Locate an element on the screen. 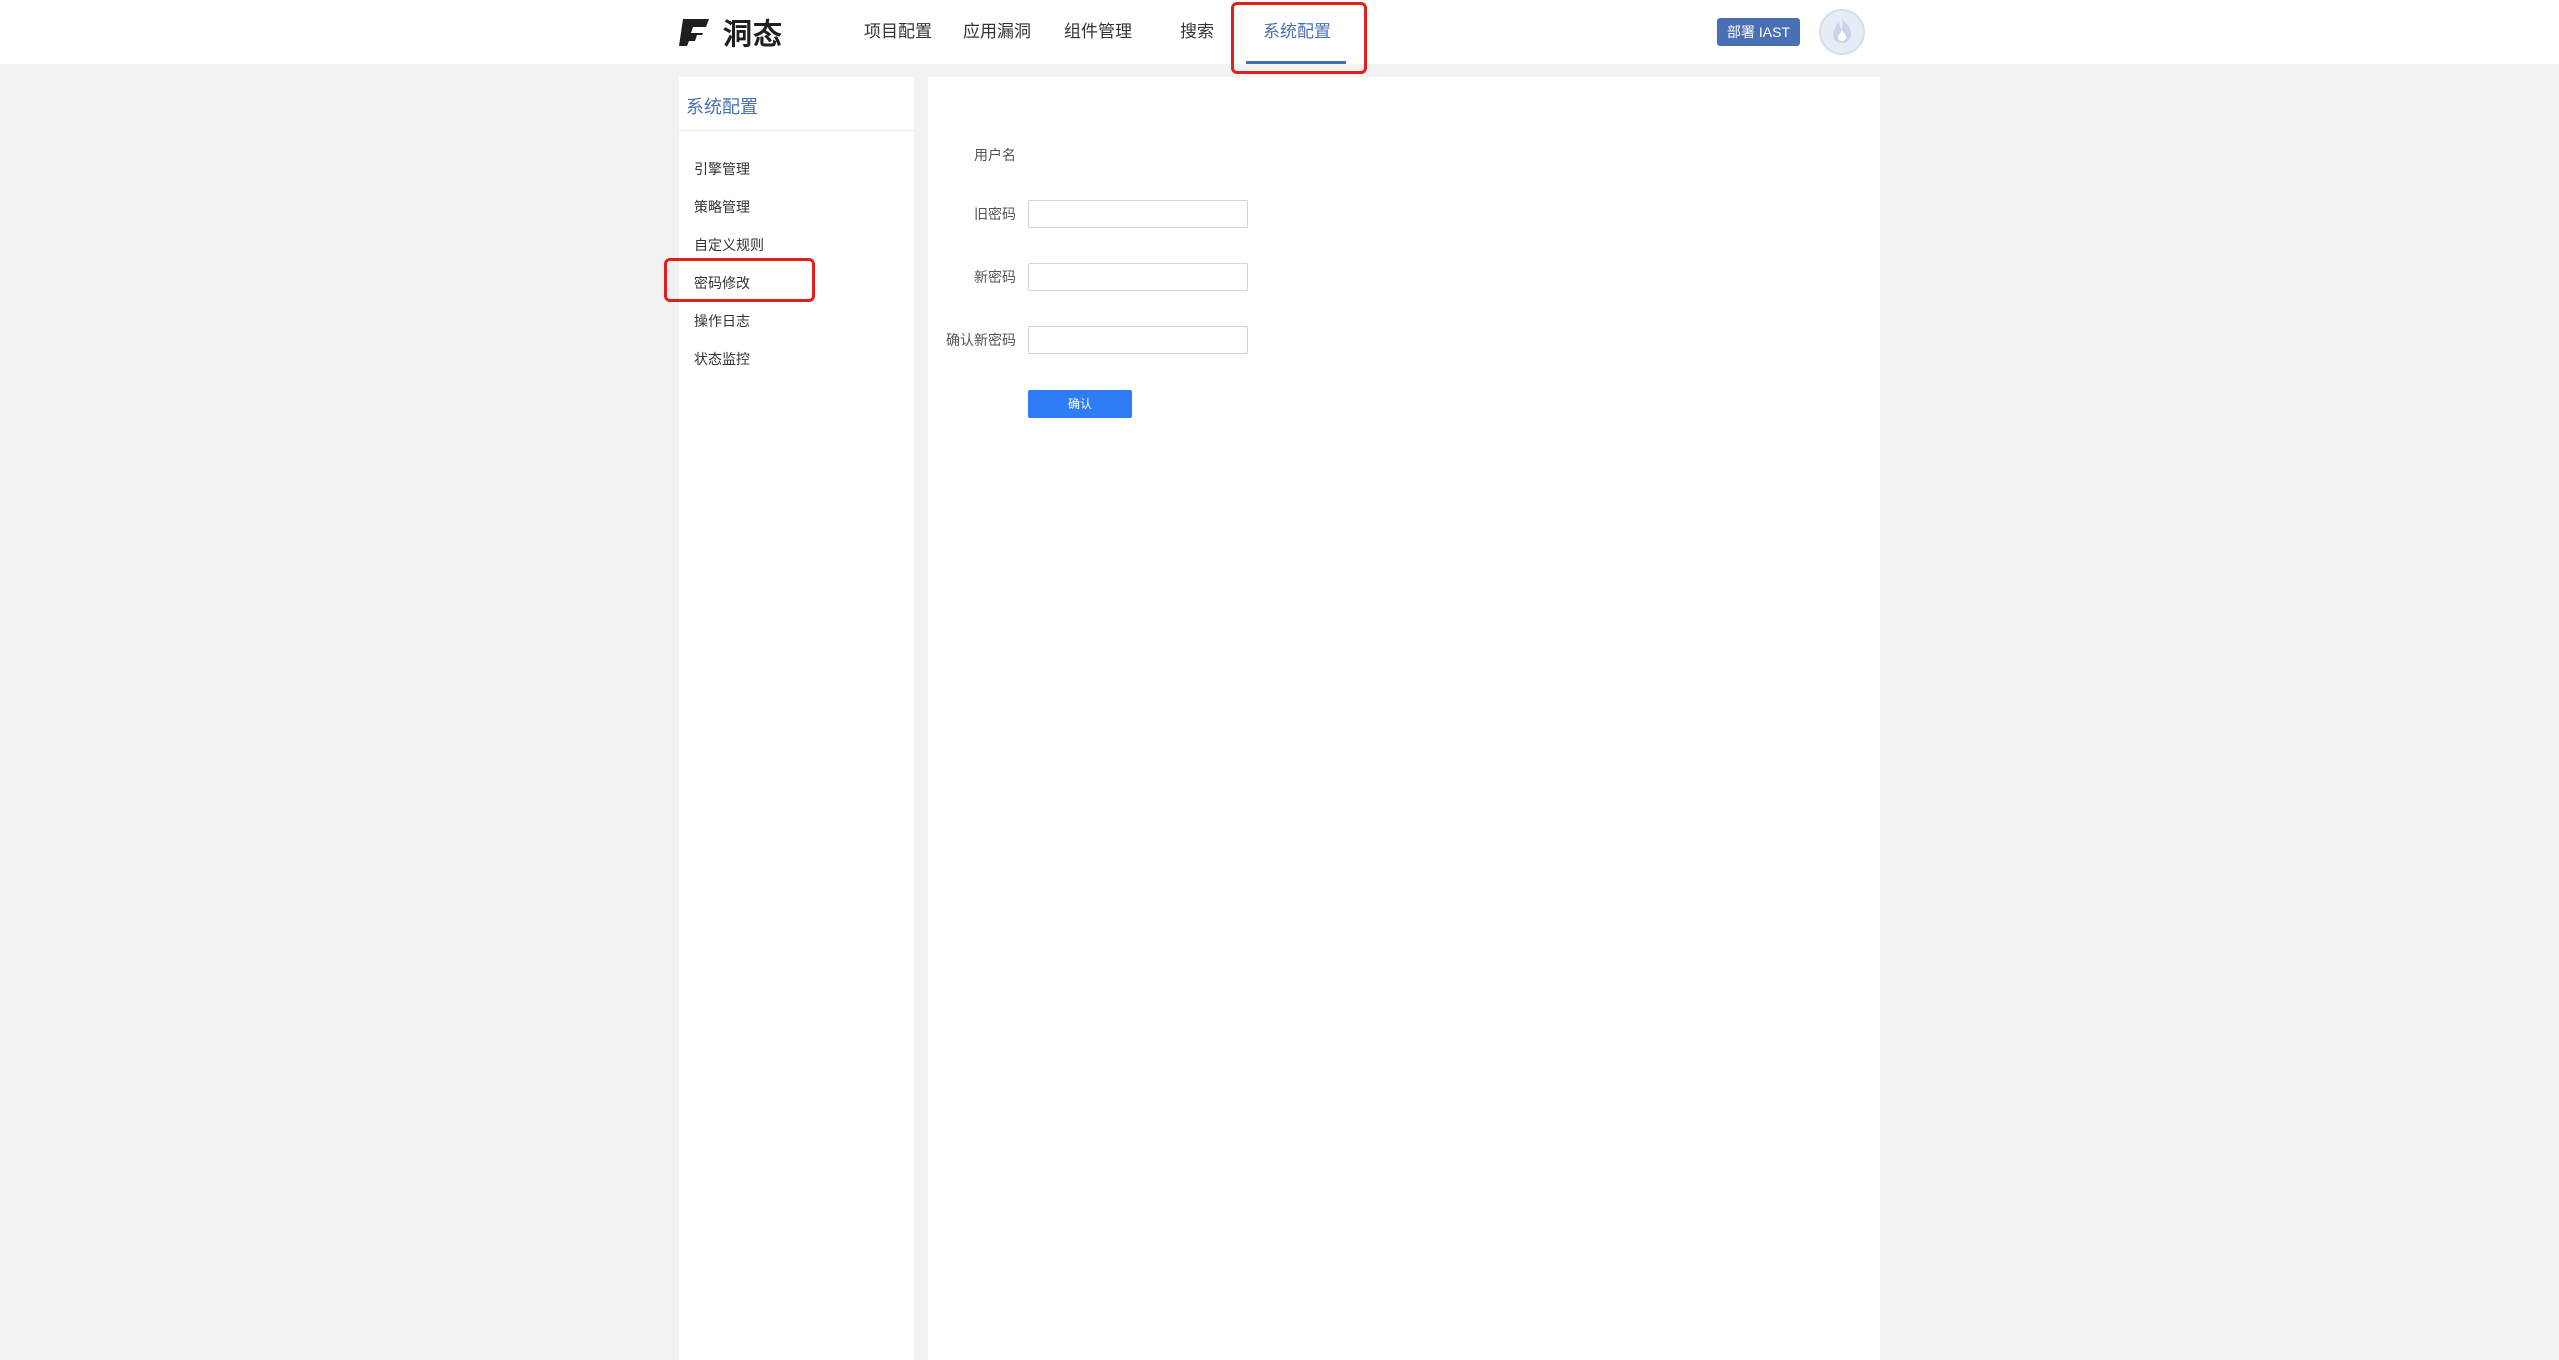 The width and height of the screenshot is (2559, 1360). nav-item-component-management: 组件管理 is located at coordinates (1098, 32).